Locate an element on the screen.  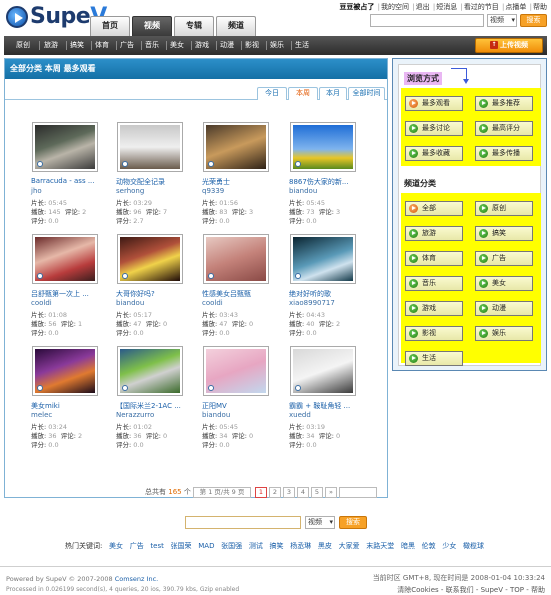
category-anime-button: 动漫 is located at coordinates (504, 308).